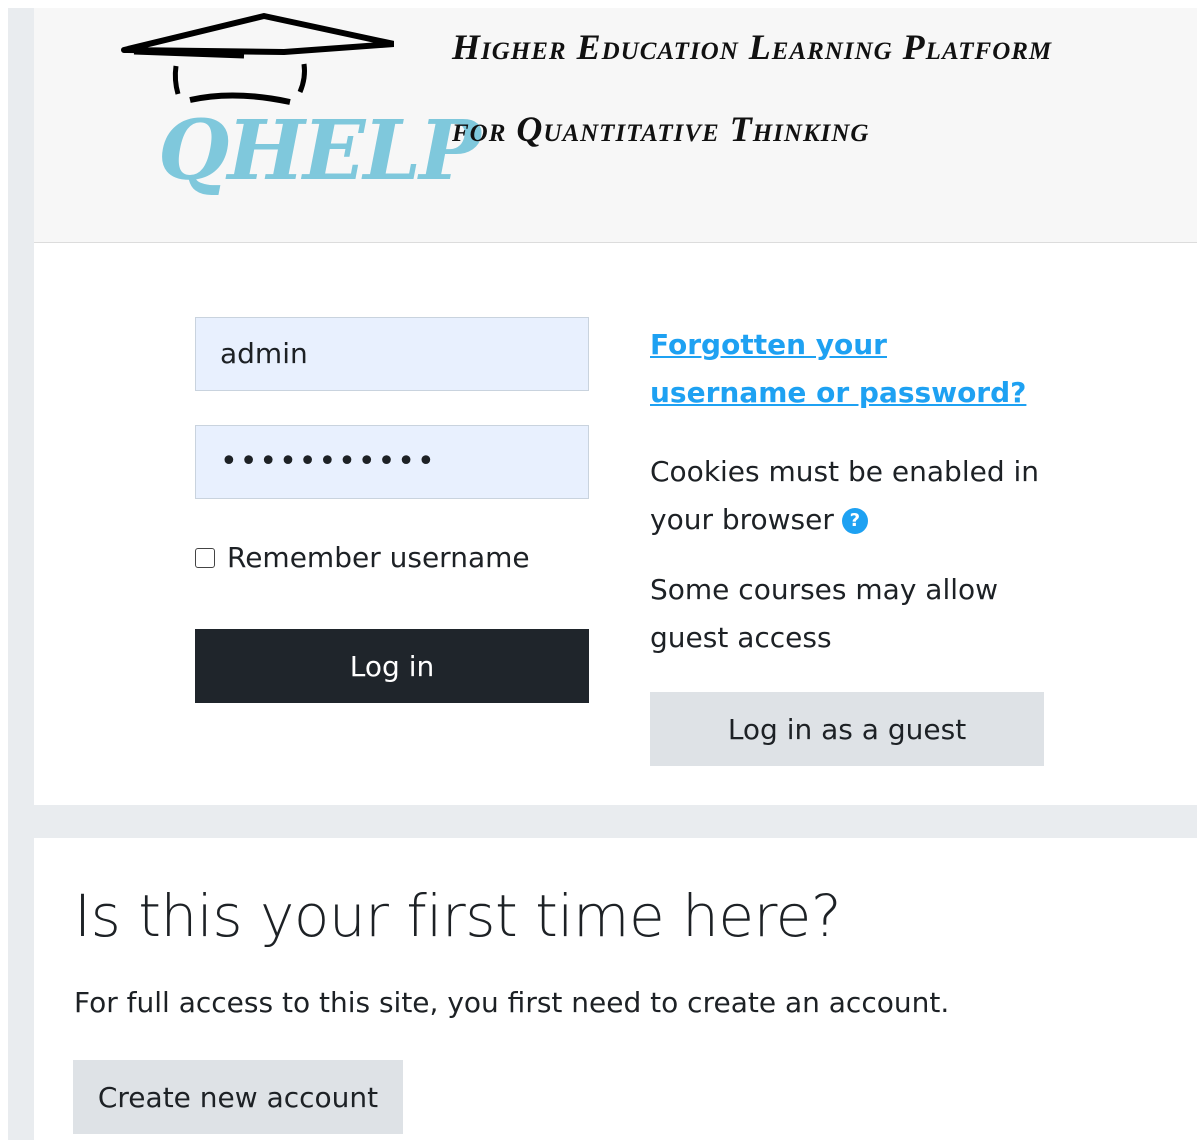  What do you see at coordinates (392, 666) in the screenshot?
I see `login-button: Log in` at bounding box center [392, 666].